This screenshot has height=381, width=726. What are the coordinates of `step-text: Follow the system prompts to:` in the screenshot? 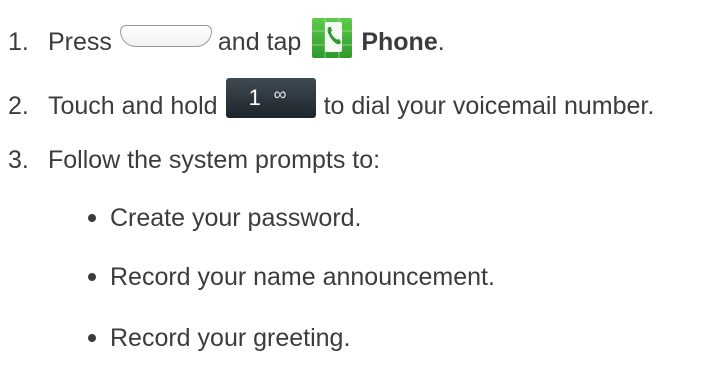 It's located at (214, 159).